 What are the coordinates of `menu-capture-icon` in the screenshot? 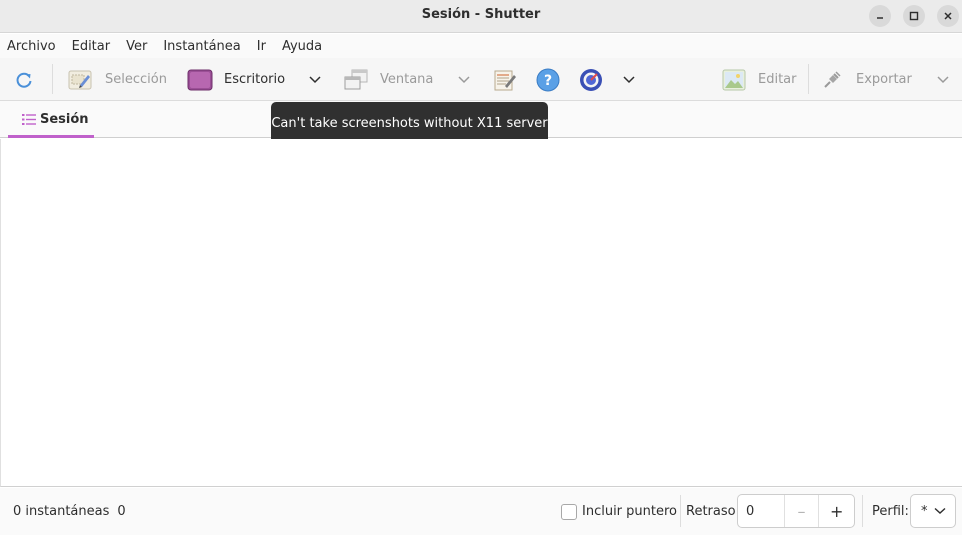 It's located at (505, 80).